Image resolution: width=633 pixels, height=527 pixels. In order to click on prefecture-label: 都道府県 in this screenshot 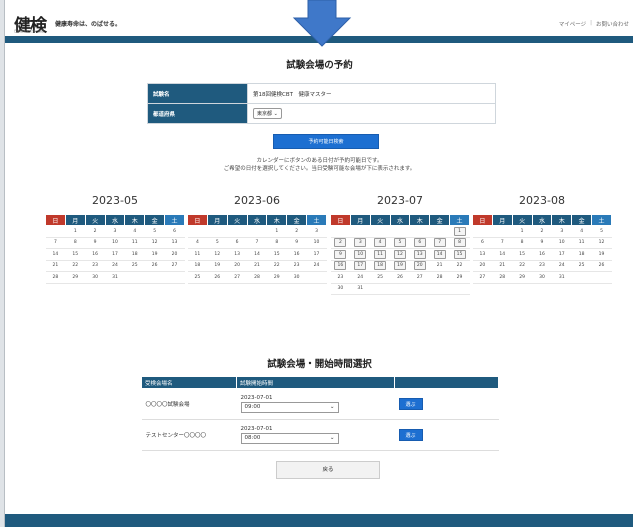, I will do `click(197, 113)`.